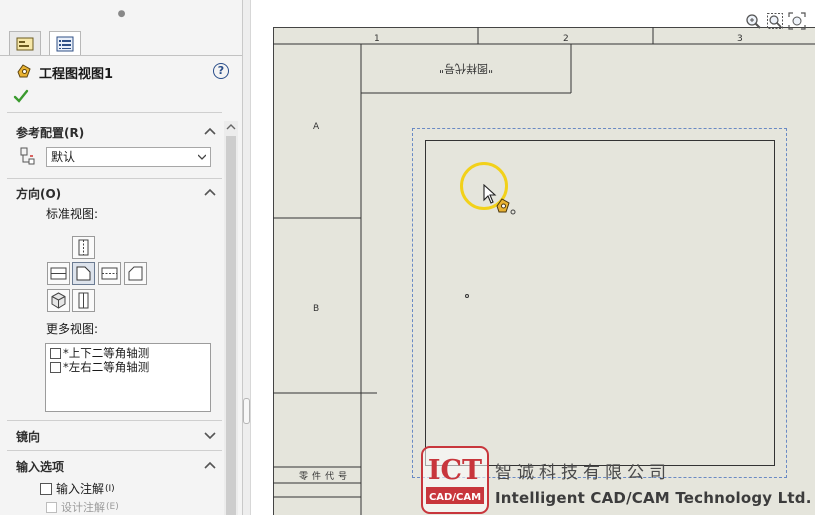 The height and width of the screenshot is (515, 815). Describe the element at coordinates (50, 132) in the screenshot. I see `section-header-reference-config: 参考配置(R)` at that location.